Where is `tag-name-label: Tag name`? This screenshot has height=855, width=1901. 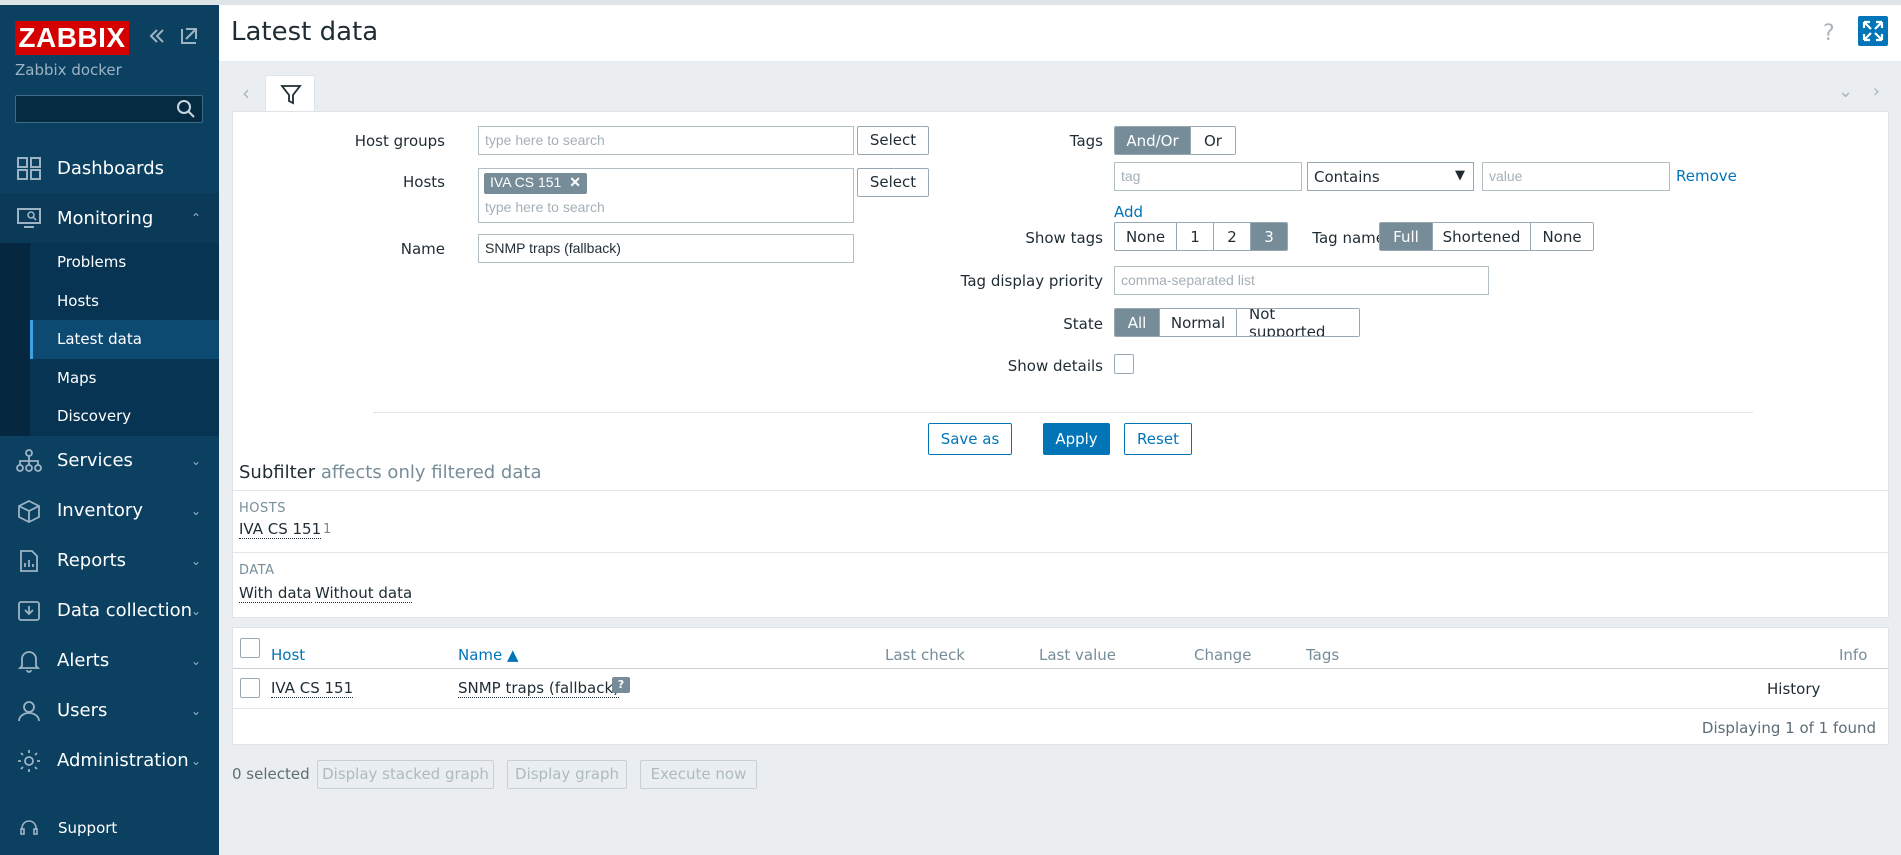 tag-name-label: Tag name is located at coordinates (1348, 238).